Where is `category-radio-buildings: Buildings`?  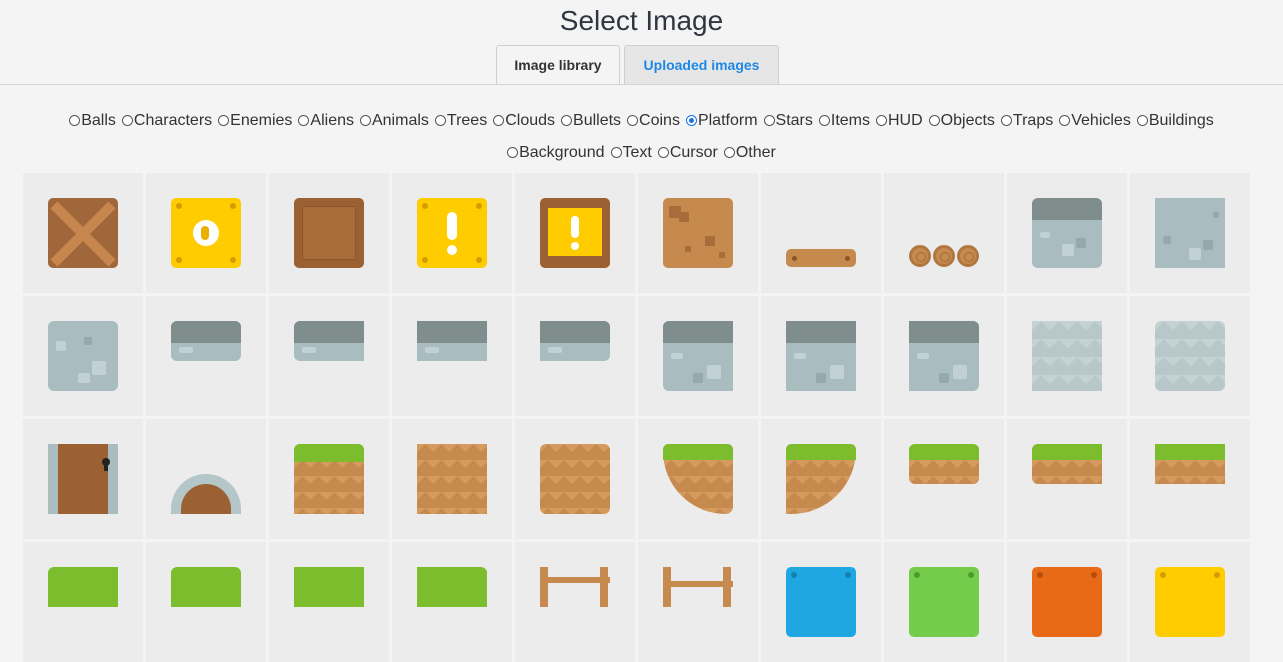 category-radio-buildings: Buildings is located at coordinates (1175, 121).